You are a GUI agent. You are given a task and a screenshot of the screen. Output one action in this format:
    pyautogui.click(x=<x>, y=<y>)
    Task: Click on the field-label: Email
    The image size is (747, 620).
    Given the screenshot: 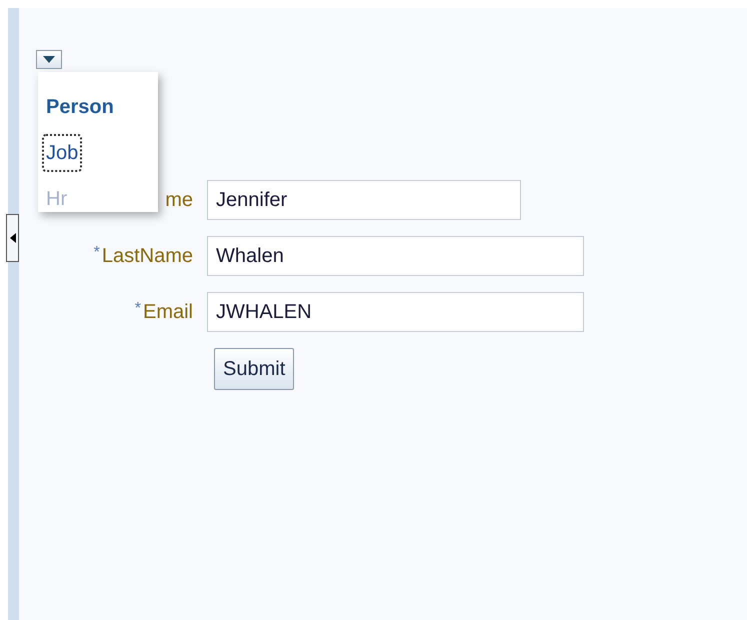 What is the action you would take?
    pyautogui.click(x=167, y=312)
    